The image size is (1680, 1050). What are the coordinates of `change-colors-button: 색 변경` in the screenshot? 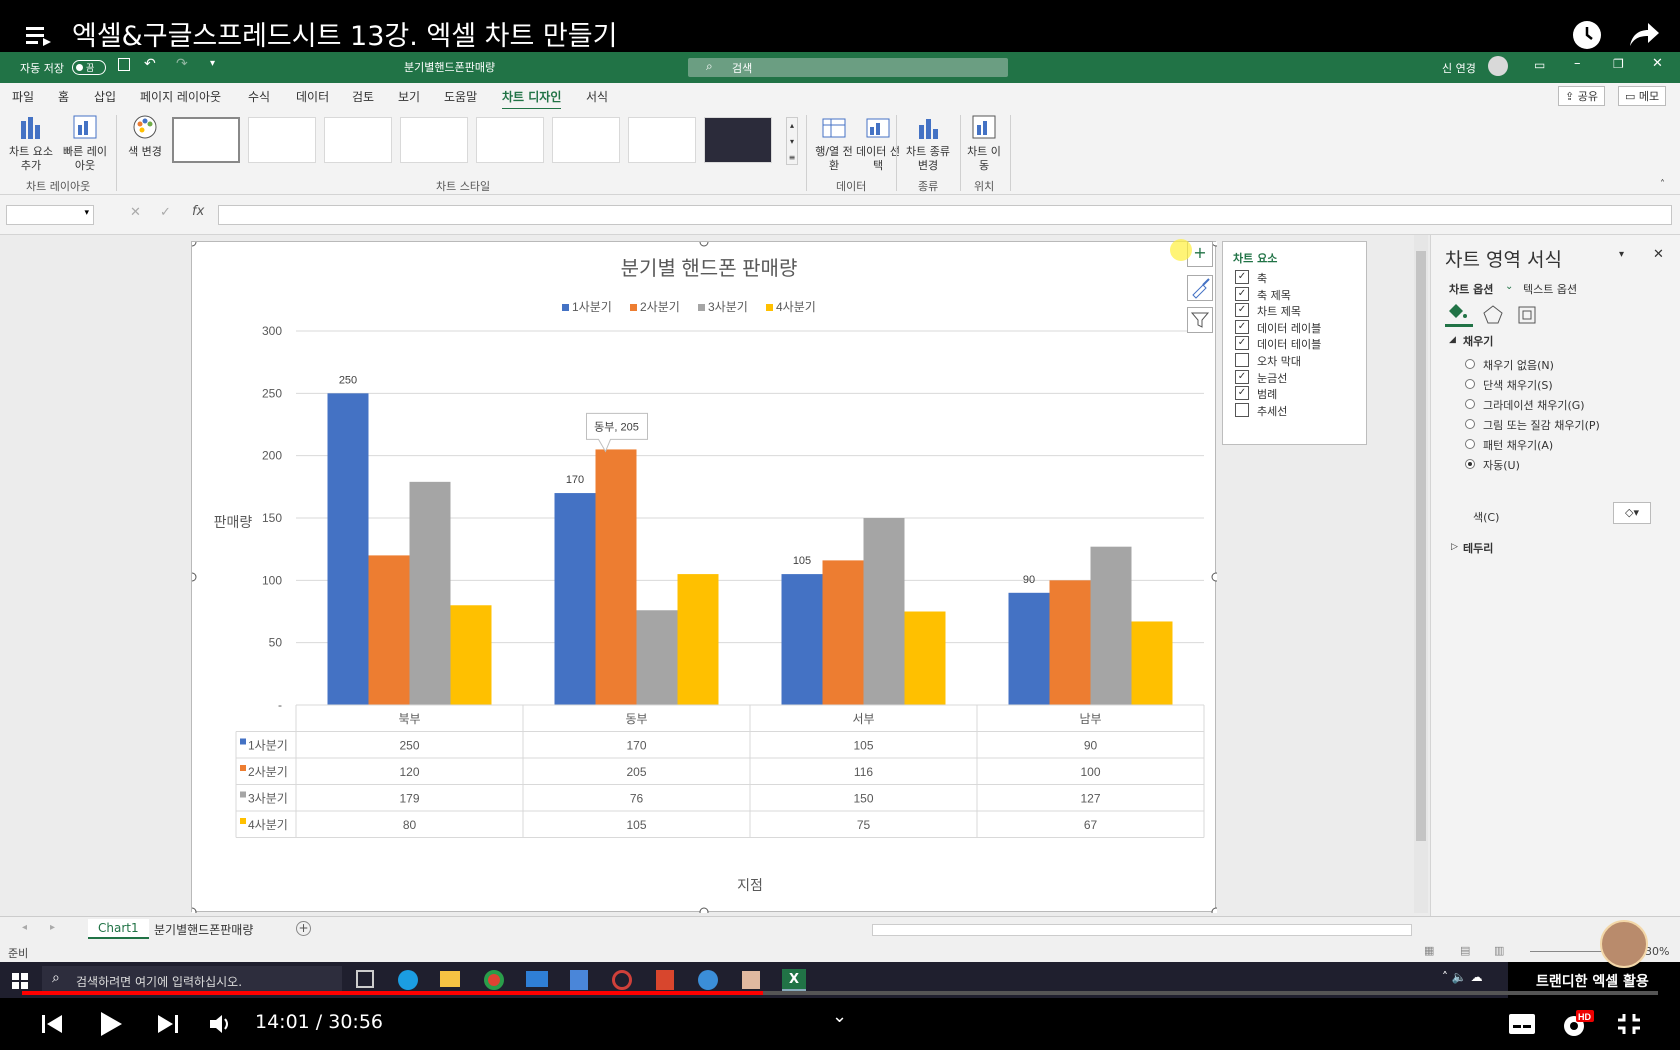 It's located at (145, 136).